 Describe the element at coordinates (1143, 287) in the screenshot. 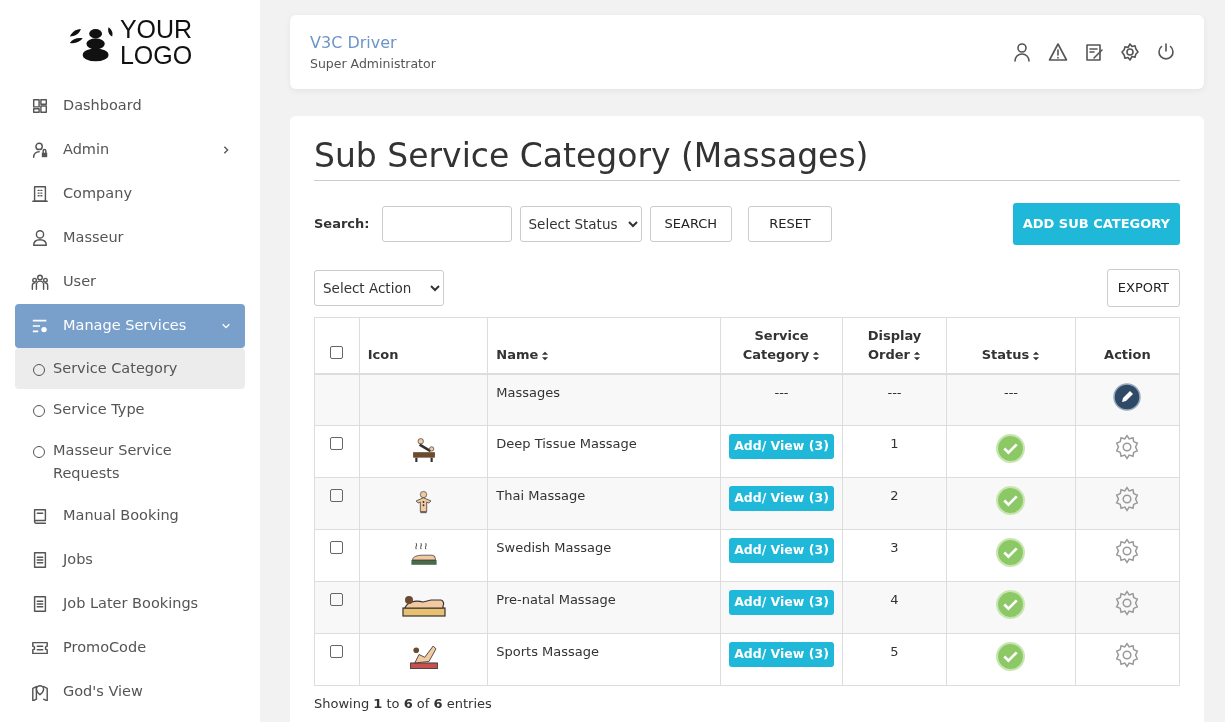

I see `export-button: EXPORT` at that location.